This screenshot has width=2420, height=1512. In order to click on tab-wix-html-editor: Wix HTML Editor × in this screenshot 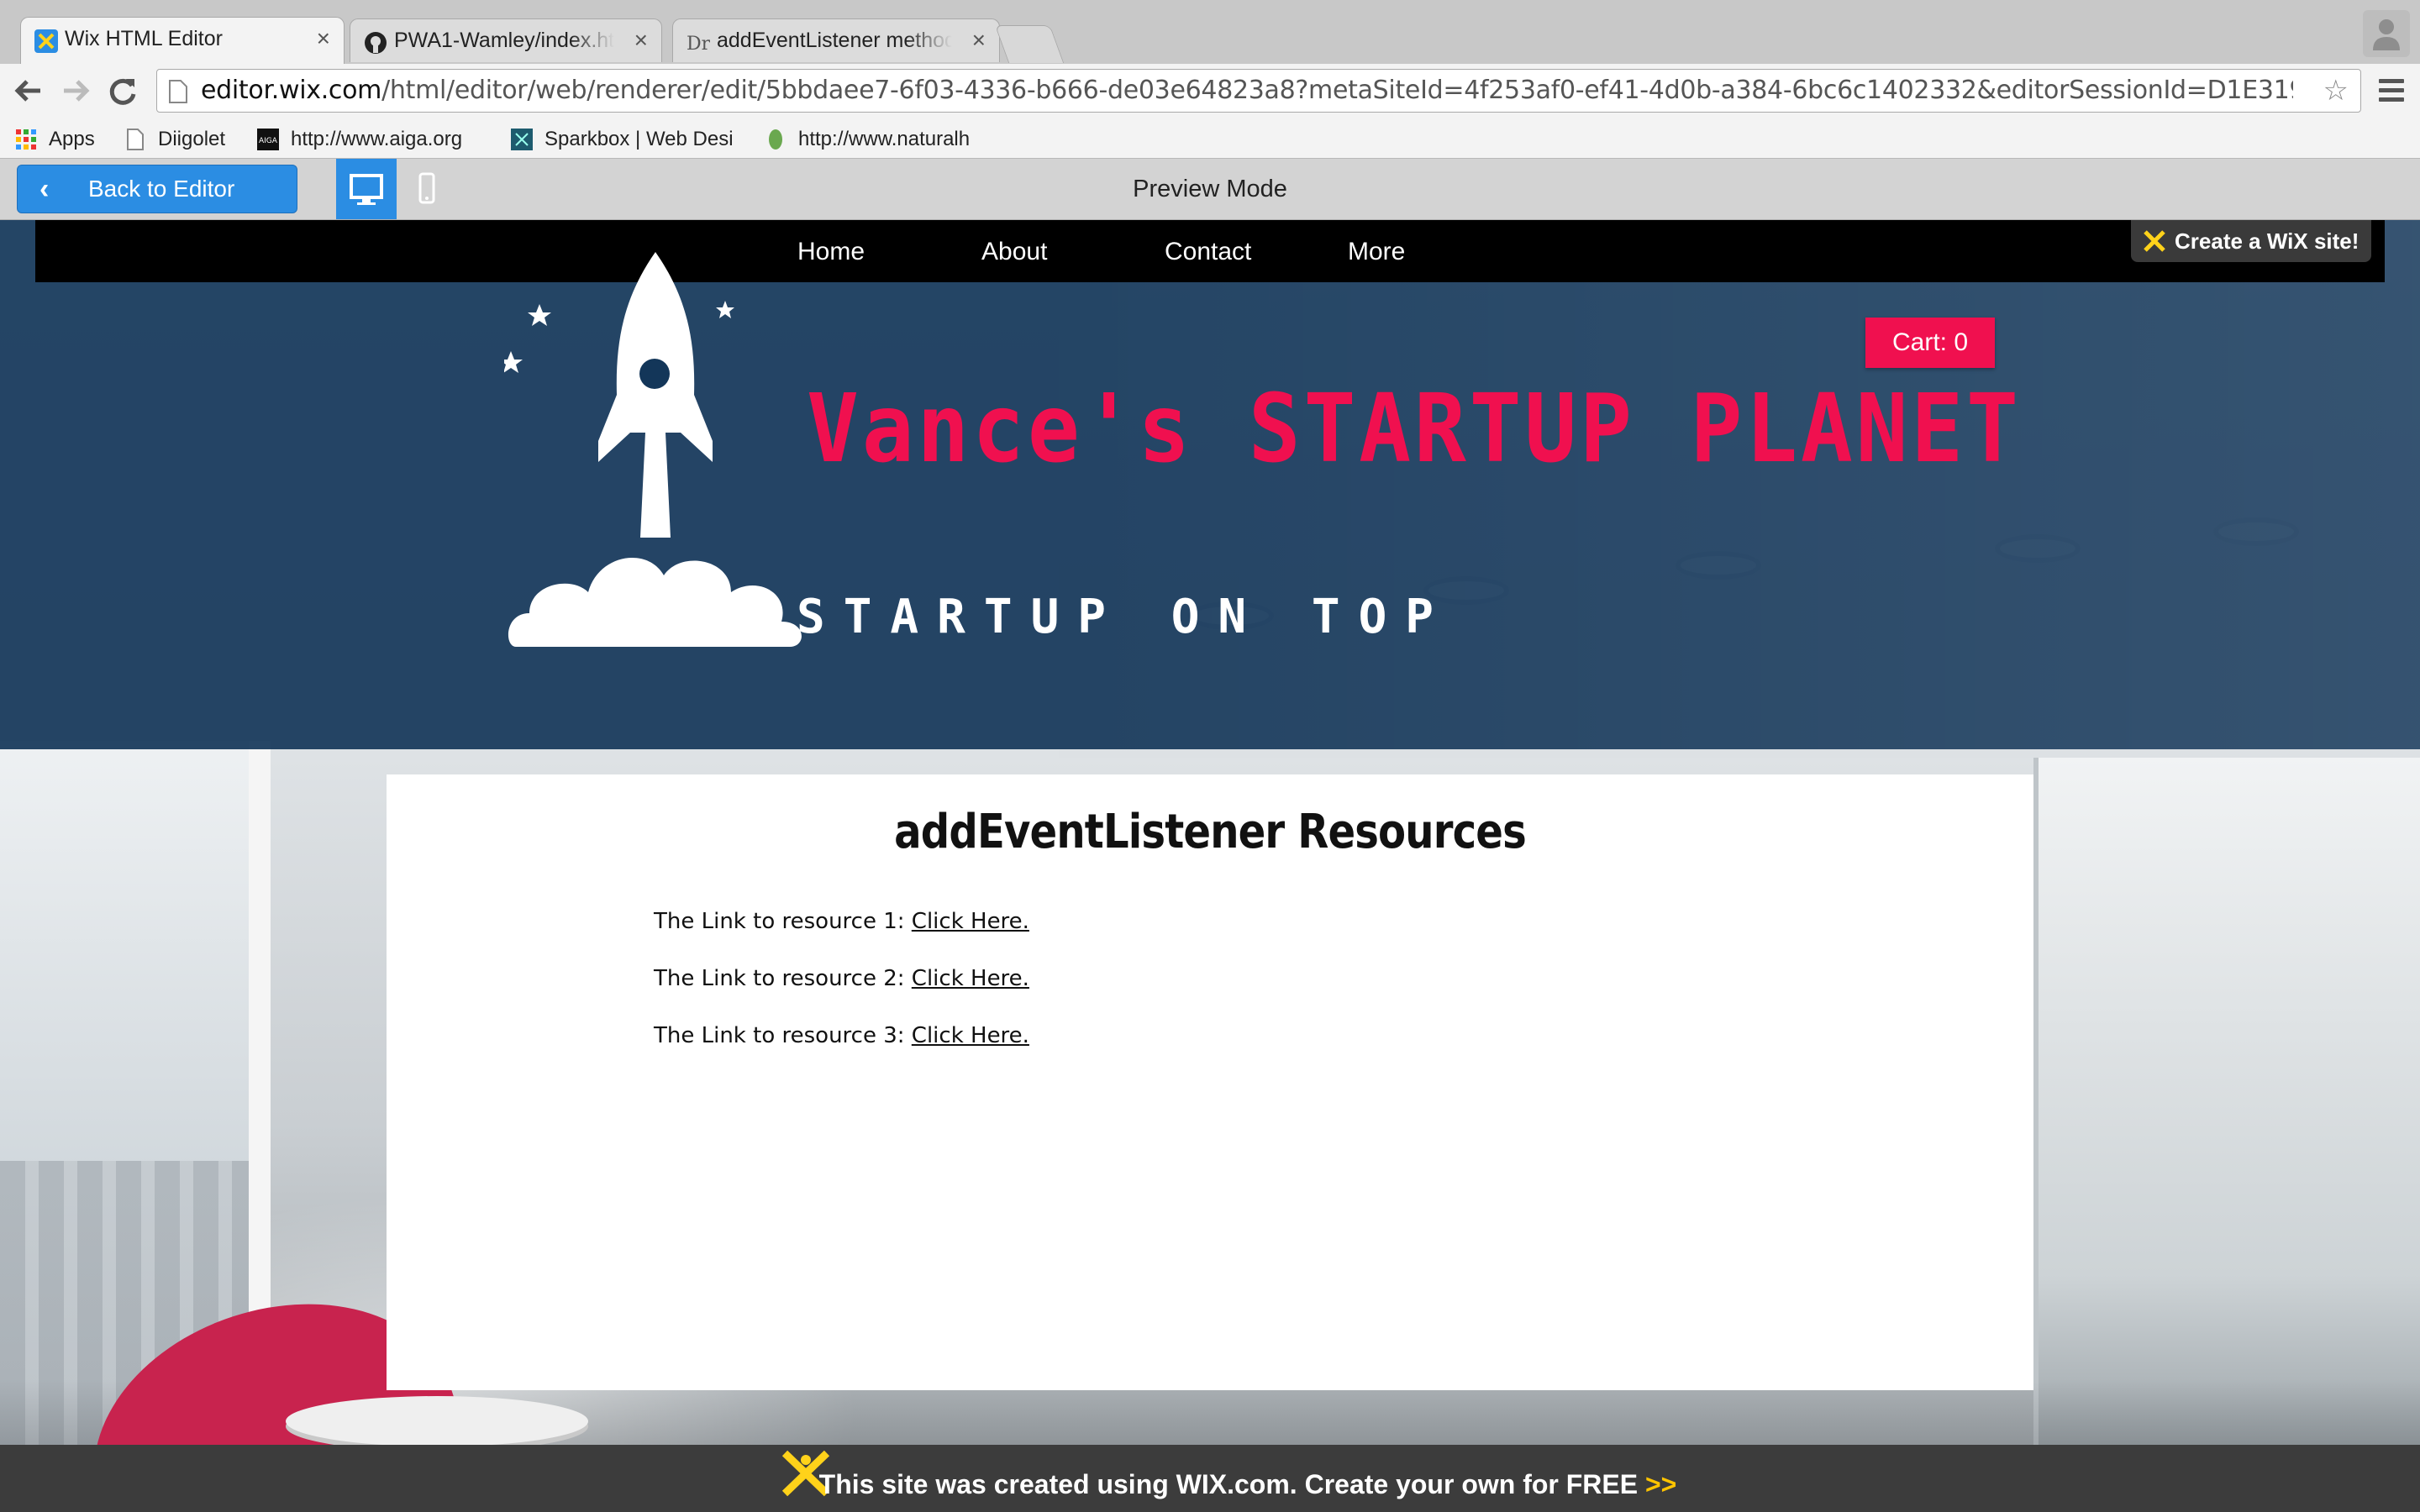, I will do `click(182, 40)`.